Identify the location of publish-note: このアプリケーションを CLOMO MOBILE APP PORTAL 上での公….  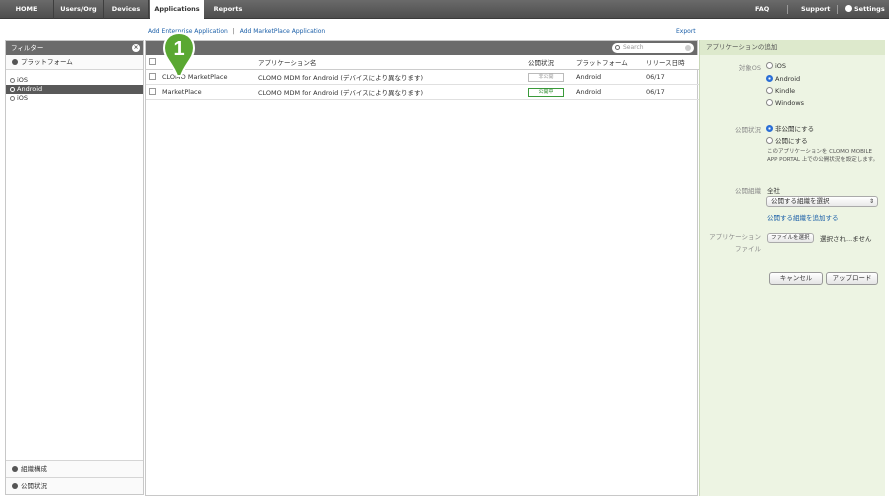
(823, 156).